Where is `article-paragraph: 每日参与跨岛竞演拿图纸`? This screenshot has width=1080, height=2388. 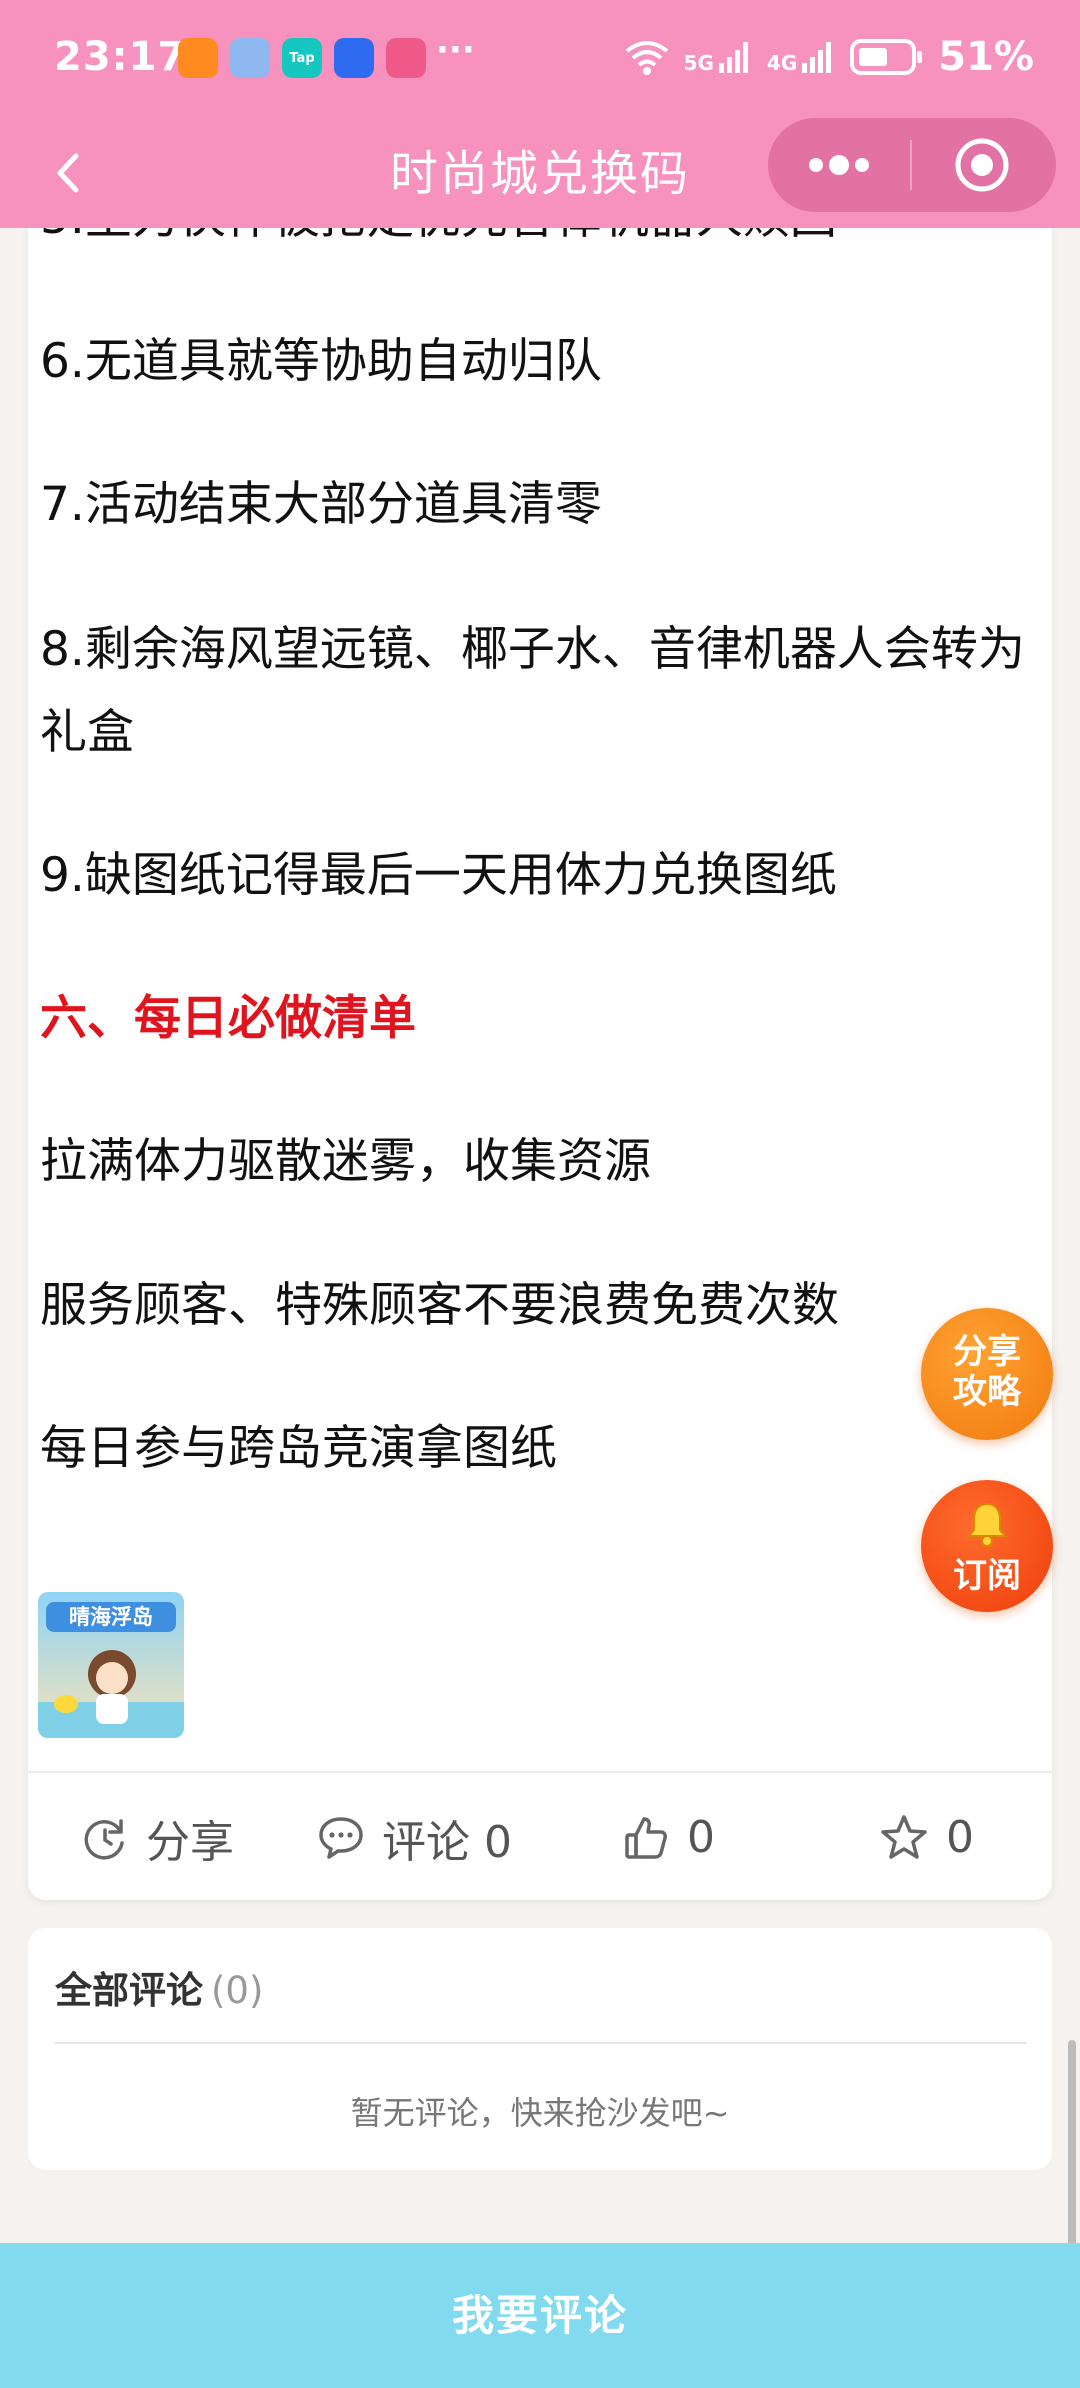
article-paragraph: 每日参与跨岛竞演拿图纸 is located at coordinates (298, 1448).